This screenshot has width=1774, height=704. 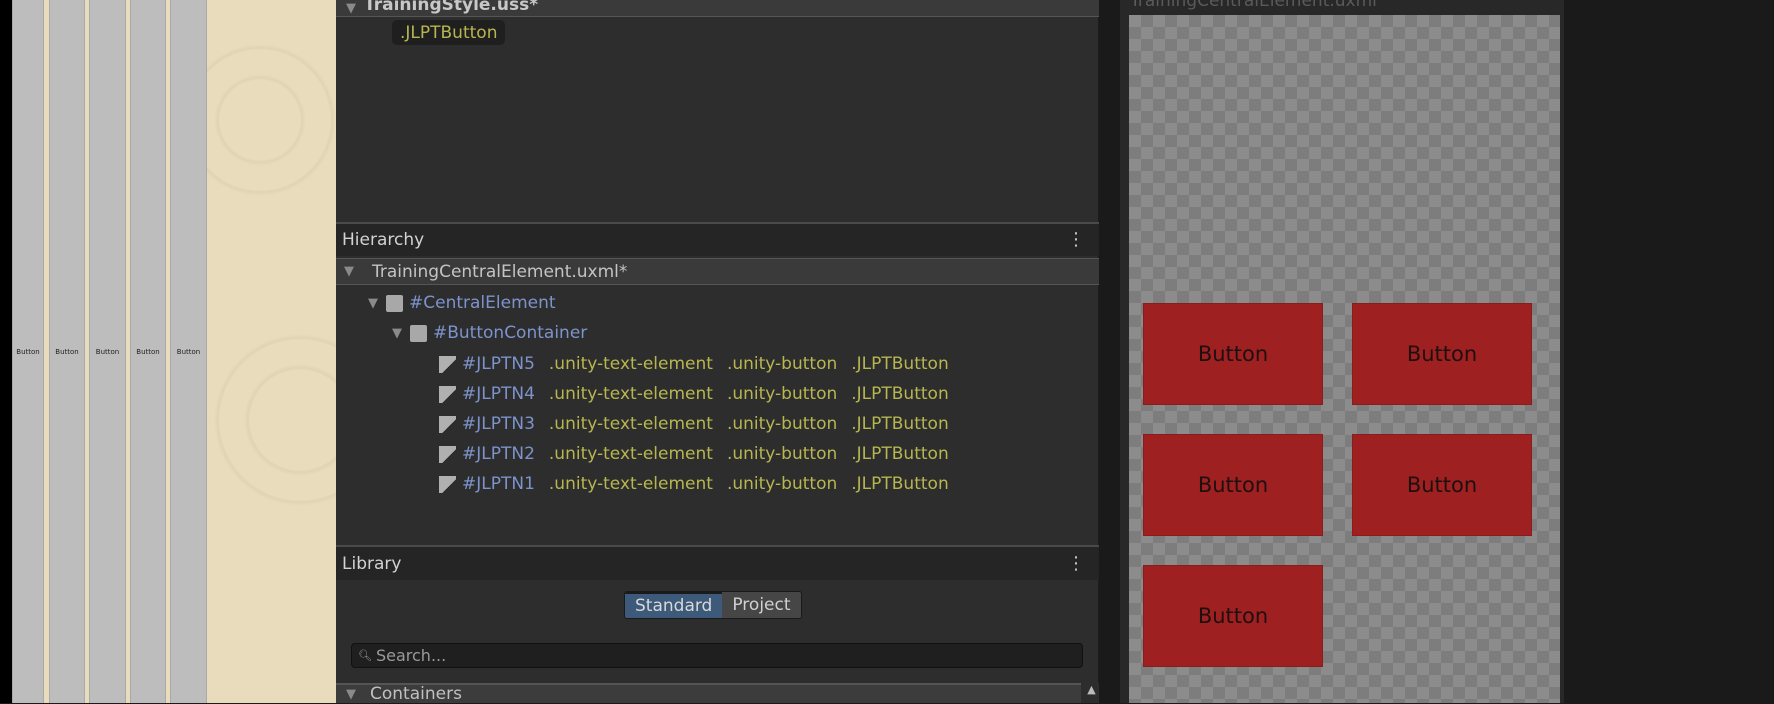 What do you see at coordinates (717, 240) in the screenshot?
I see `hierarchy-header: Hierarchy ⋮` at bounding box center [717, 240].